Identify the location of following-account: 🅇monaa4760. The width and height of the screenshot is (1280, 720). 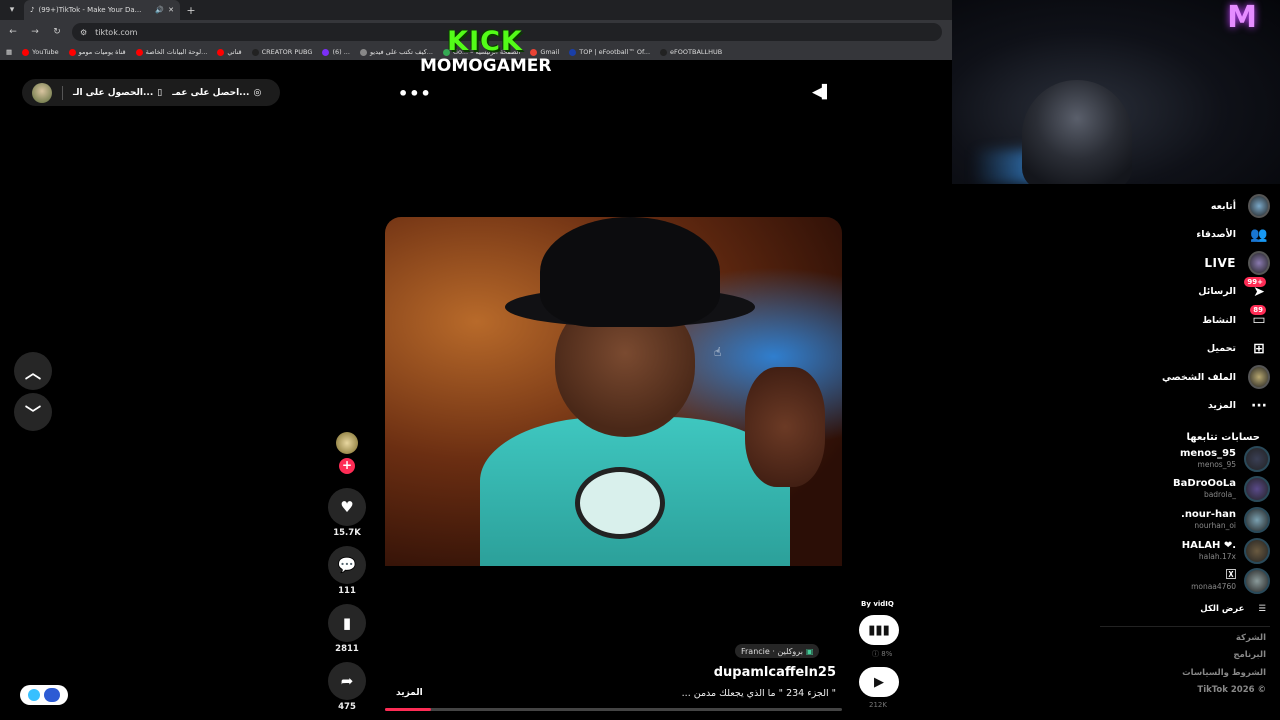
(1185, 581).